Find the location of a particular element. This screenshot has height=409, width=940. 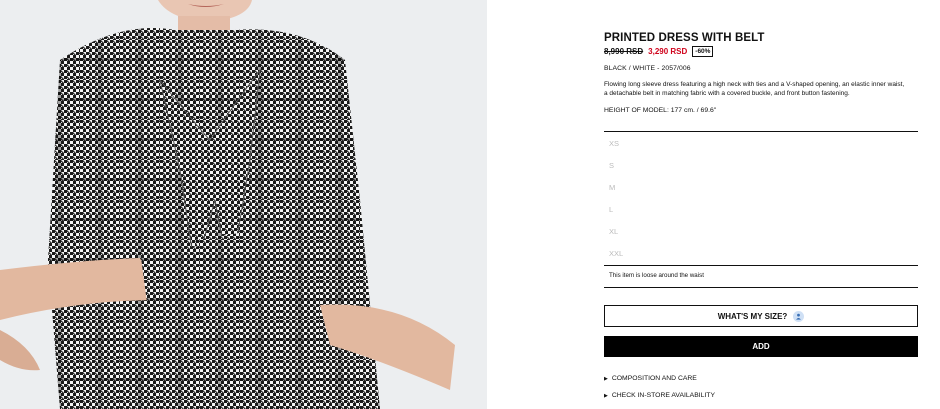

whats-my-size-button: WHAT'S MY SIZE? is located at coordinates (761, 316).